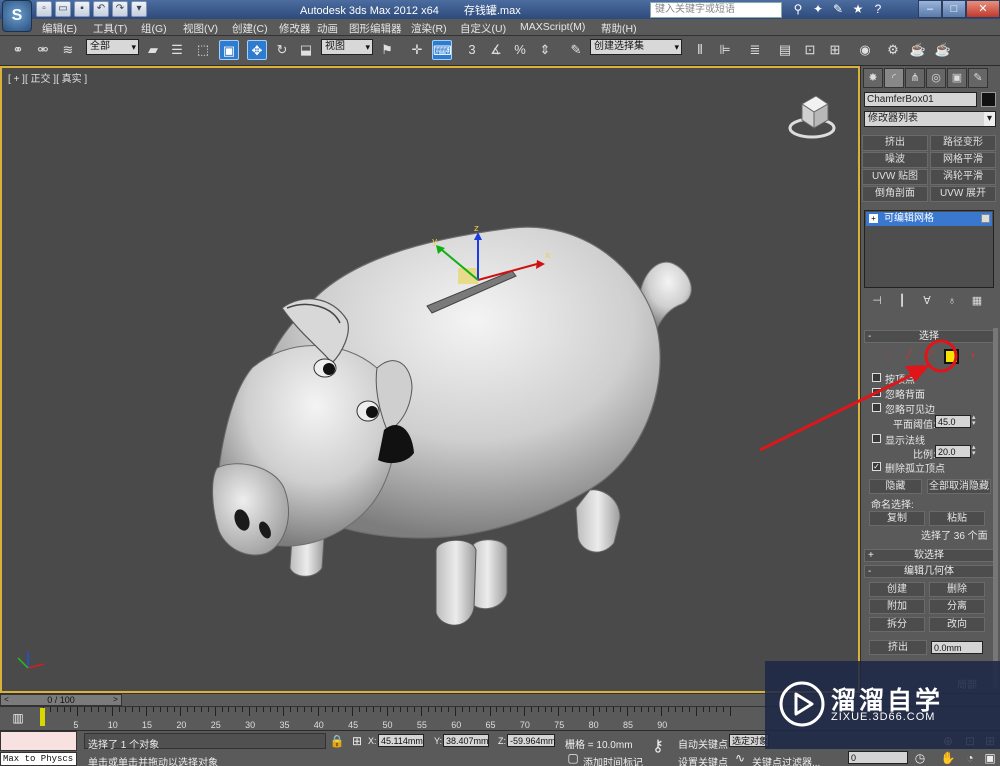 The image size is (1000, 766). Describe the element at coordinates (810, 50) in the screenshot. I see `curve-editor-icon: ⊡` at that location.